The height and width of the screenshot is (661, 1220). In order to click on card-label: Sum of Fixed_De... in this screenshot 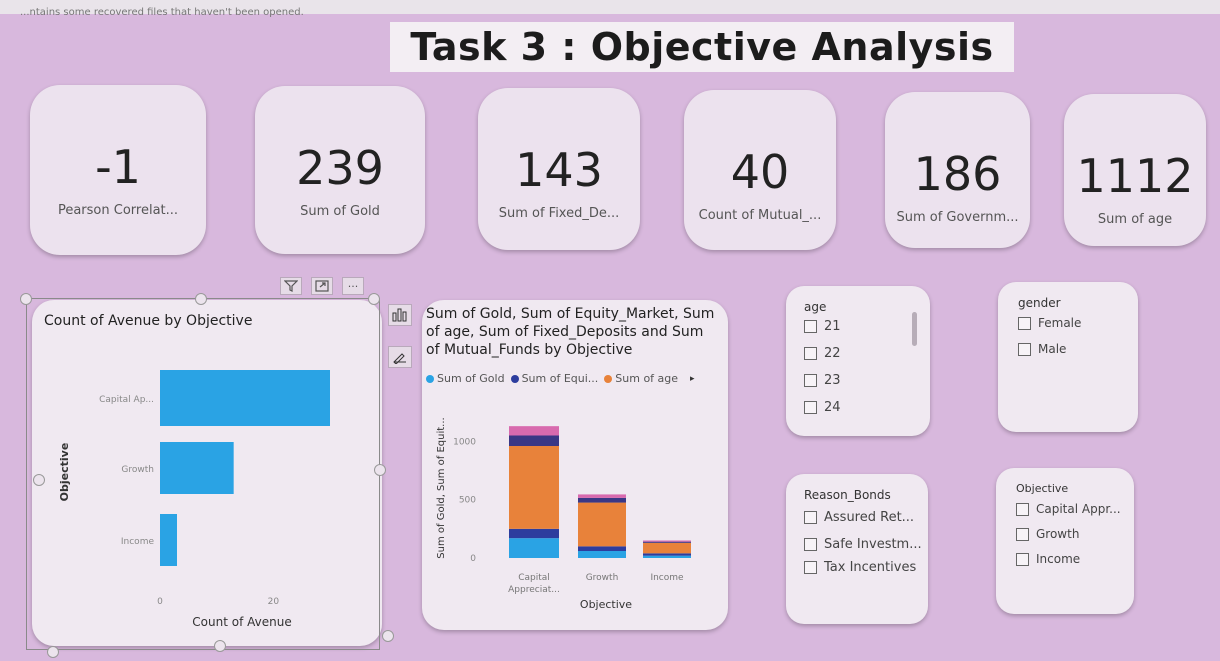, I will do `click(559, 213)`.